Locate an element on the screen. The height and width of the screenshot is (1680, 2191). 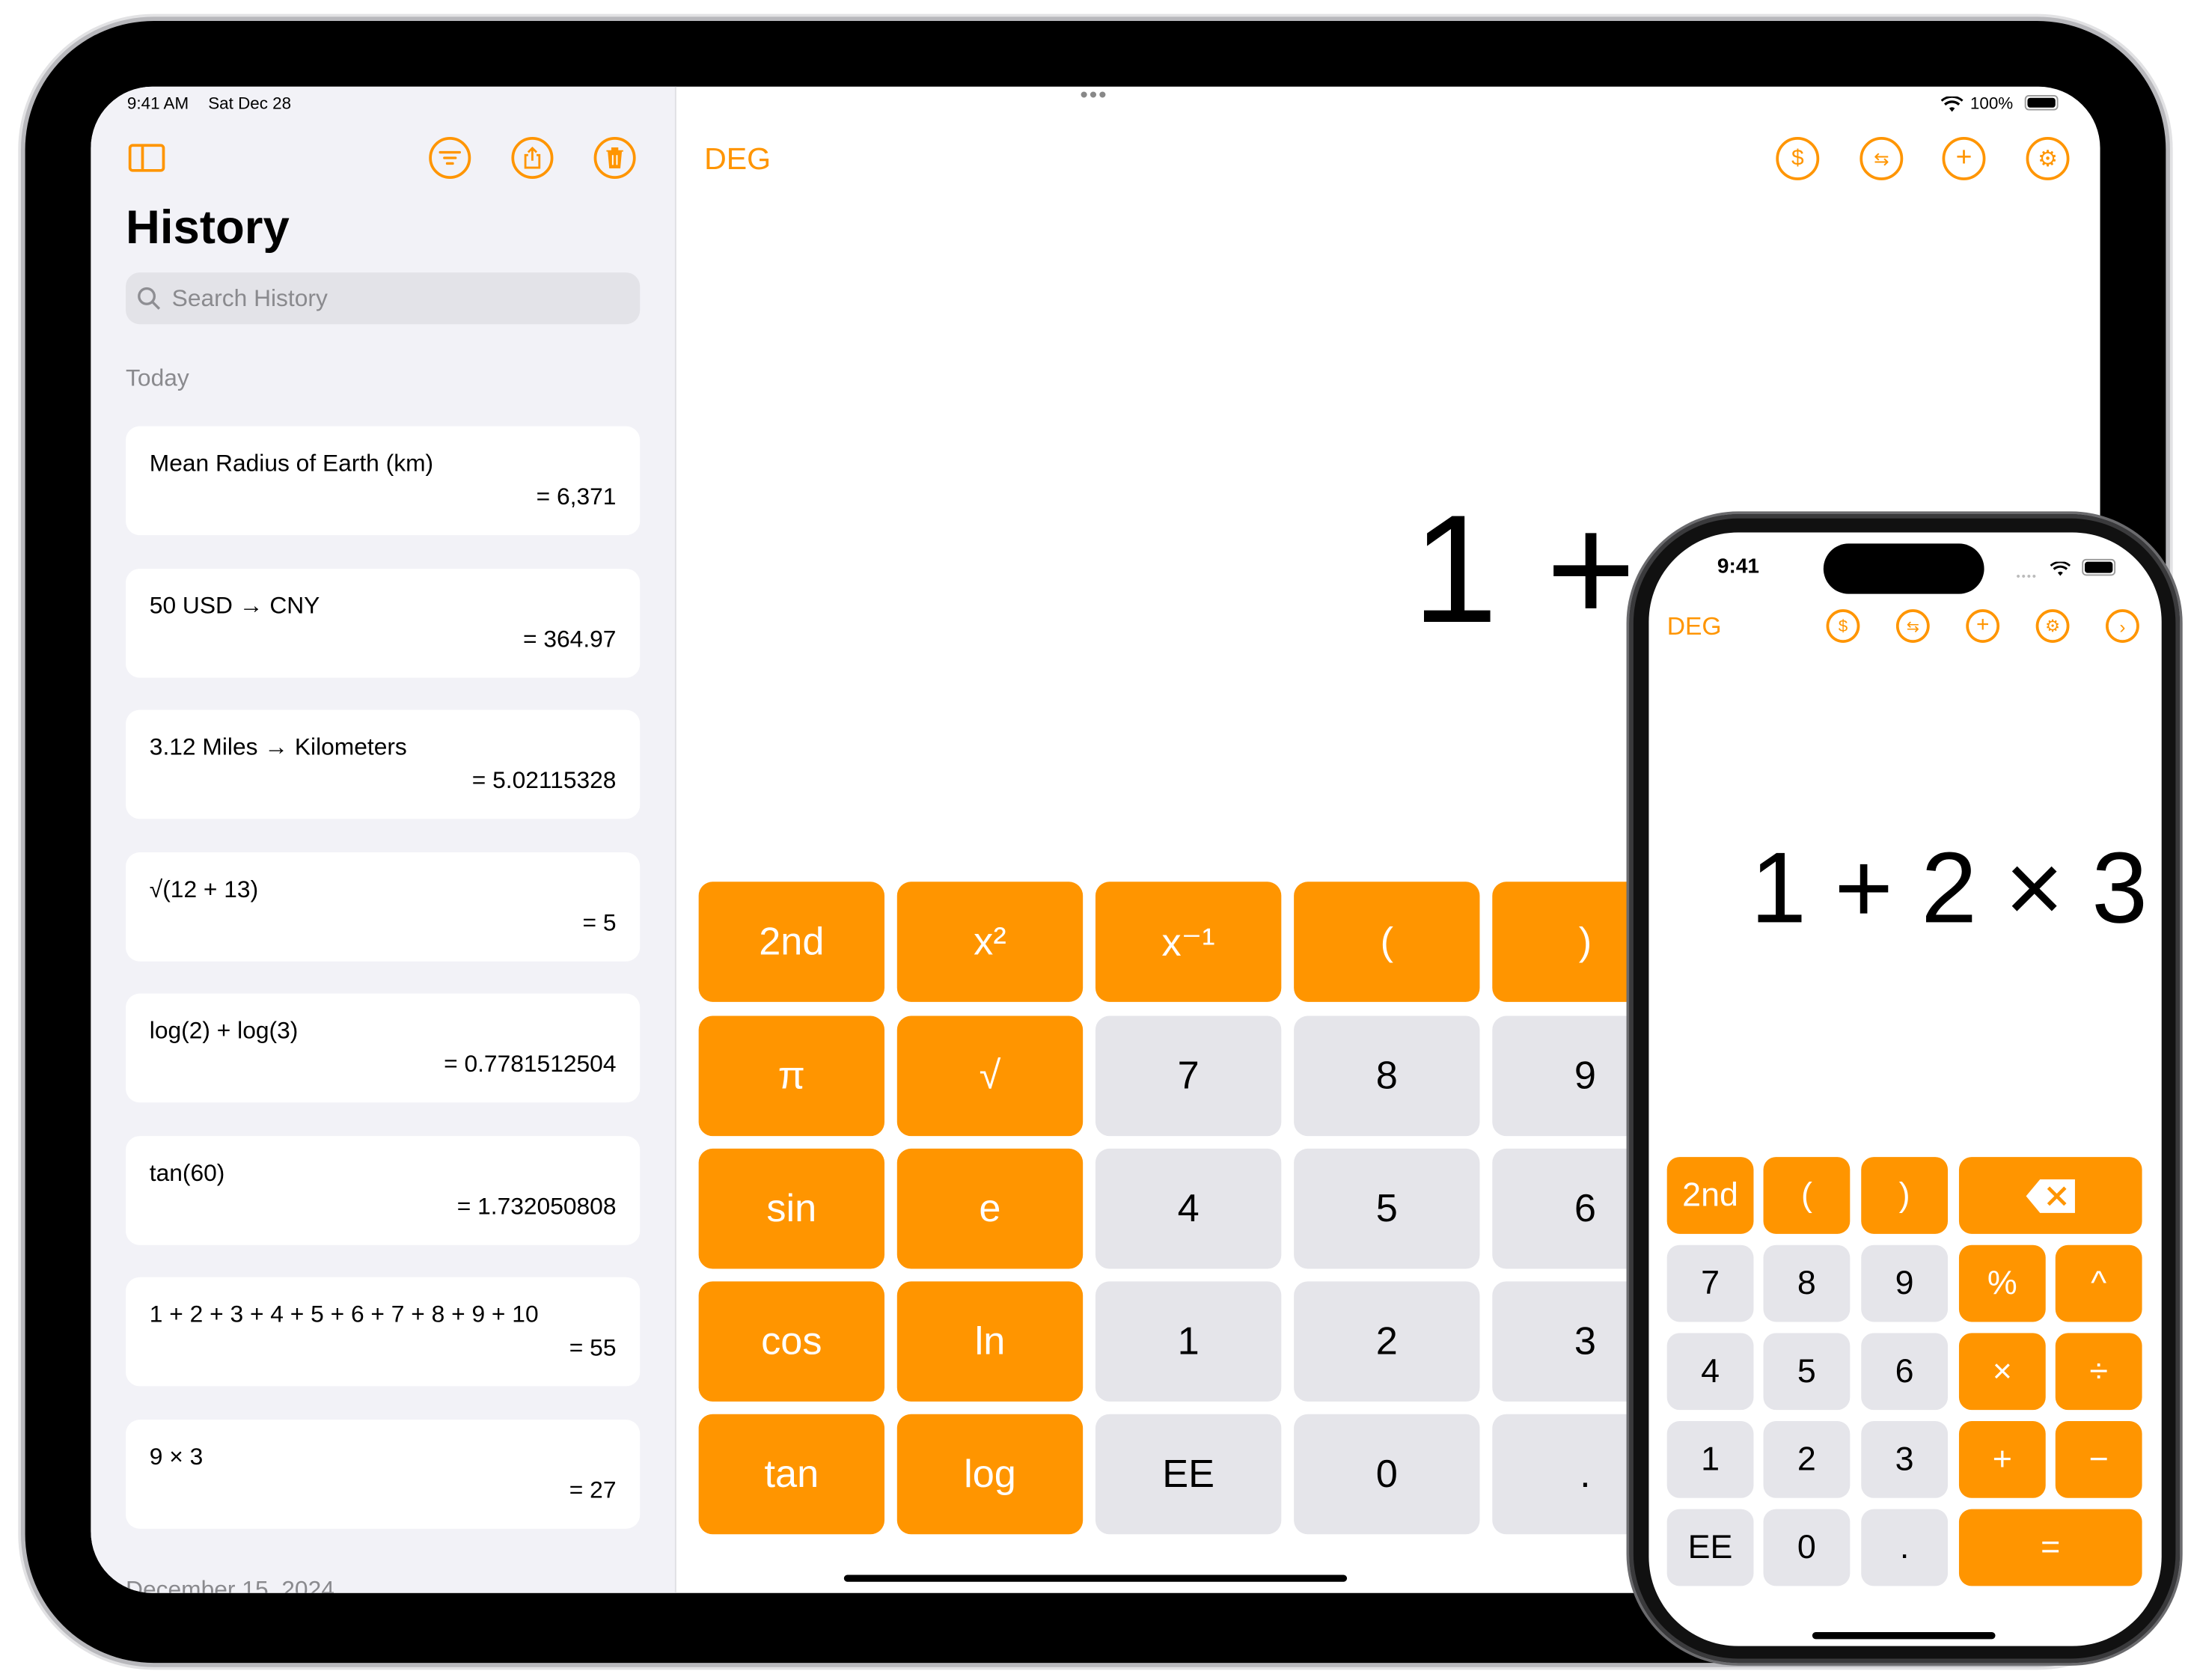
history-item: 3.12 Miles → Kilometers = 5.02115328 is located at coordinates (383, 764).